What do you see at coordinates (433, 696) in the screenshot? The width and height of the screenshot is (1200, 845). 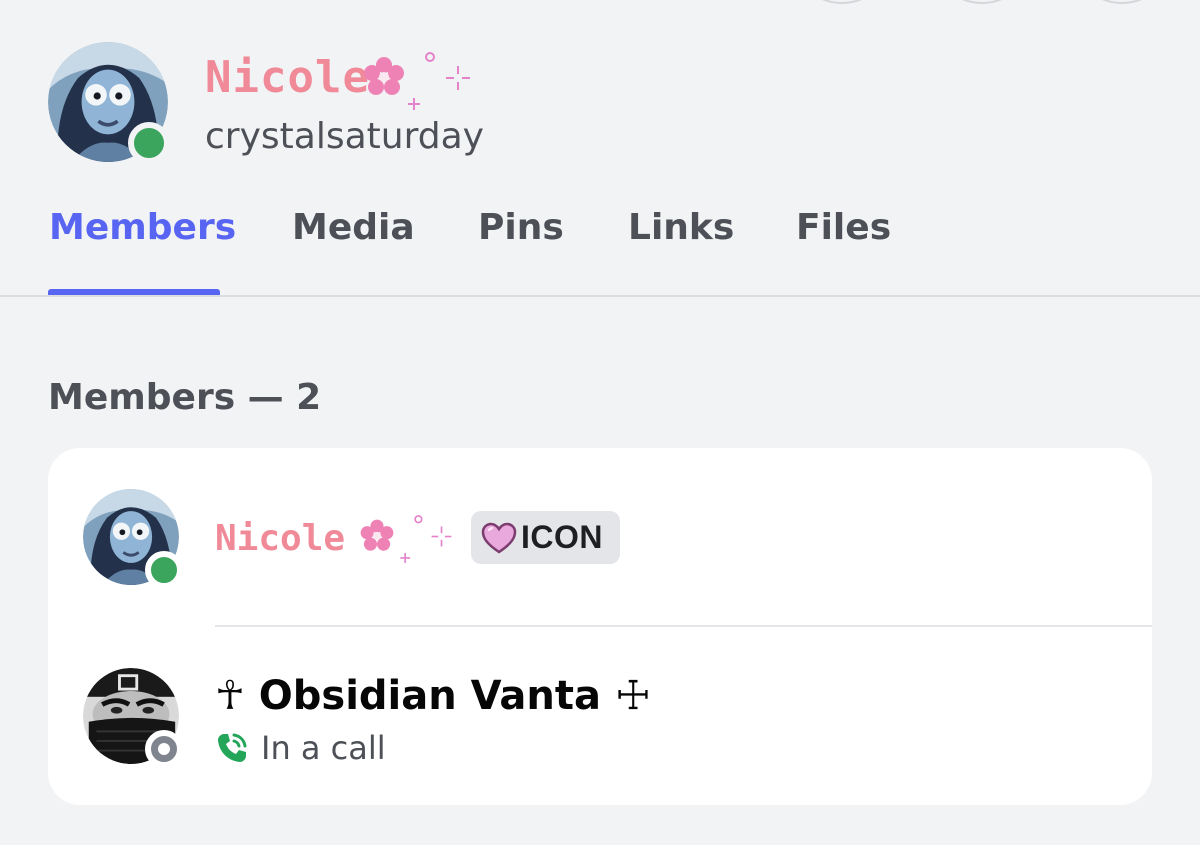 I see `member-name-obsidian-vanta: ☥ Obsidian Vanta ☩` at bounding box center [433, 696].